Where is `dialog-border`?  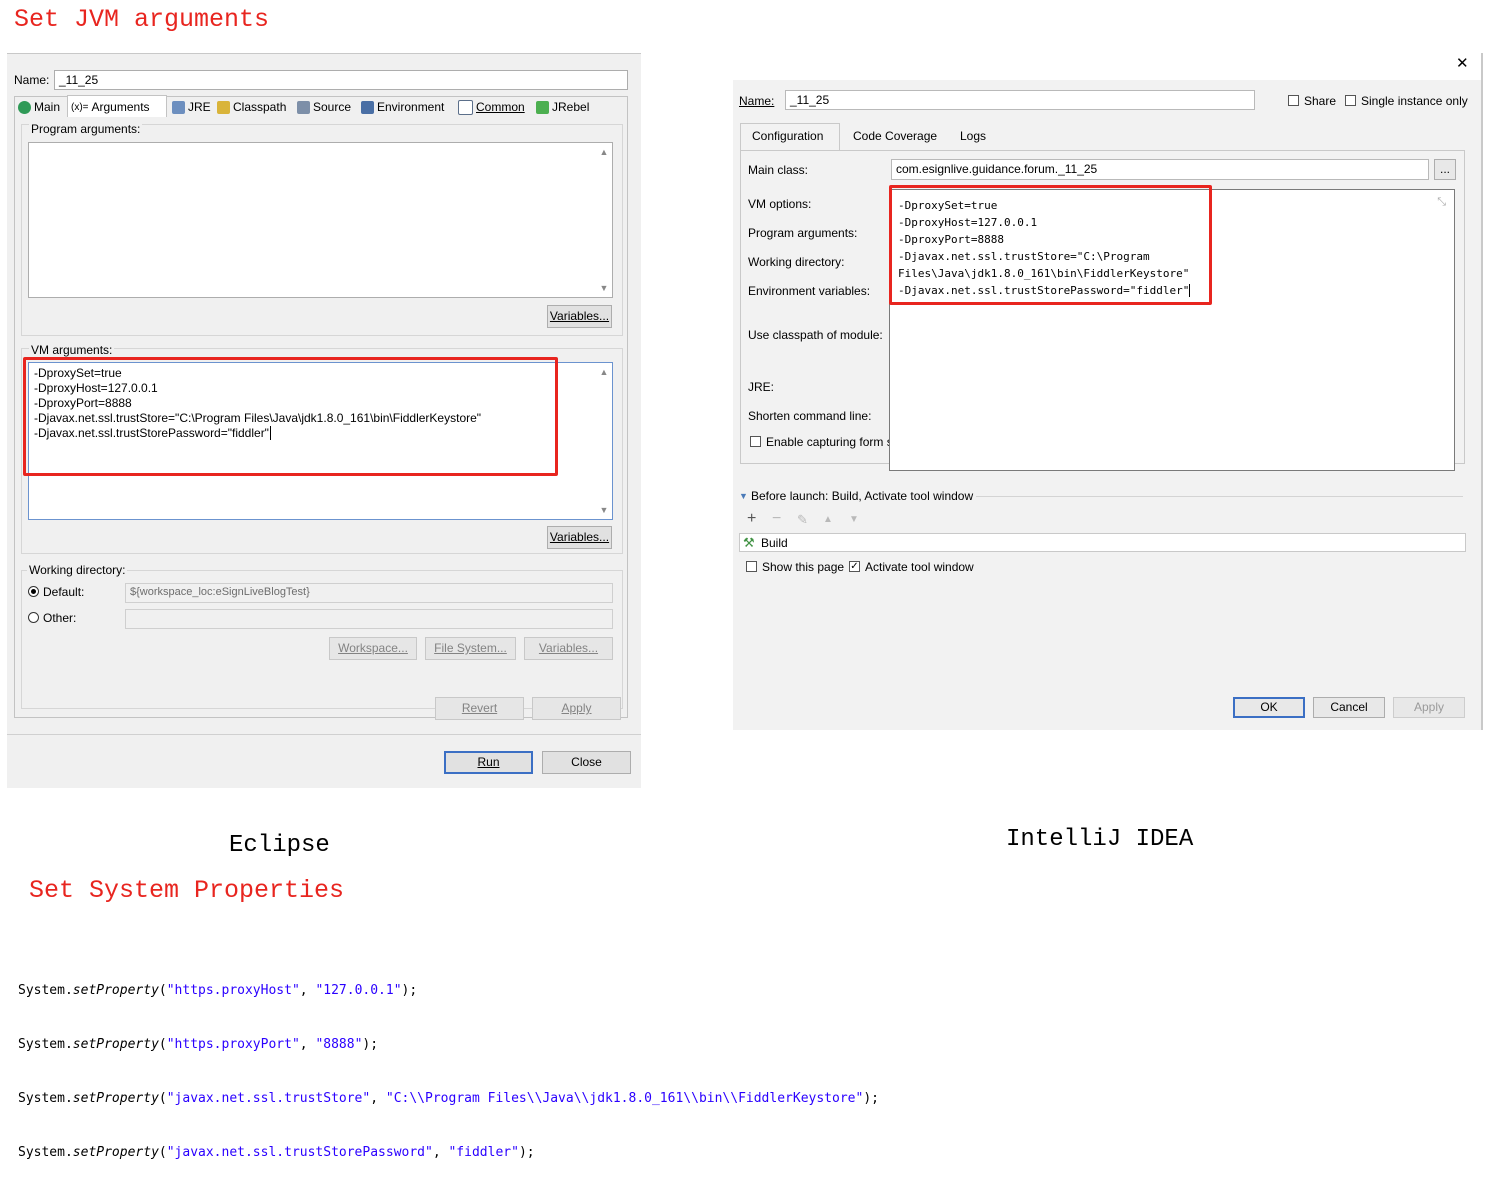 dialog-border is located at coordinates (1482, 391).